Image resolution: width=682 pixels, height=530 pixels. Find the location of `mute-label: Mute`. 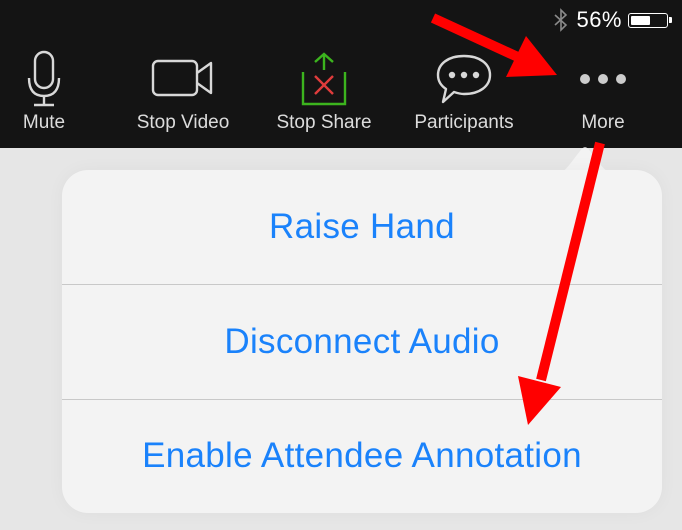

mute-label: Mute is located at coordinates (44, 122).